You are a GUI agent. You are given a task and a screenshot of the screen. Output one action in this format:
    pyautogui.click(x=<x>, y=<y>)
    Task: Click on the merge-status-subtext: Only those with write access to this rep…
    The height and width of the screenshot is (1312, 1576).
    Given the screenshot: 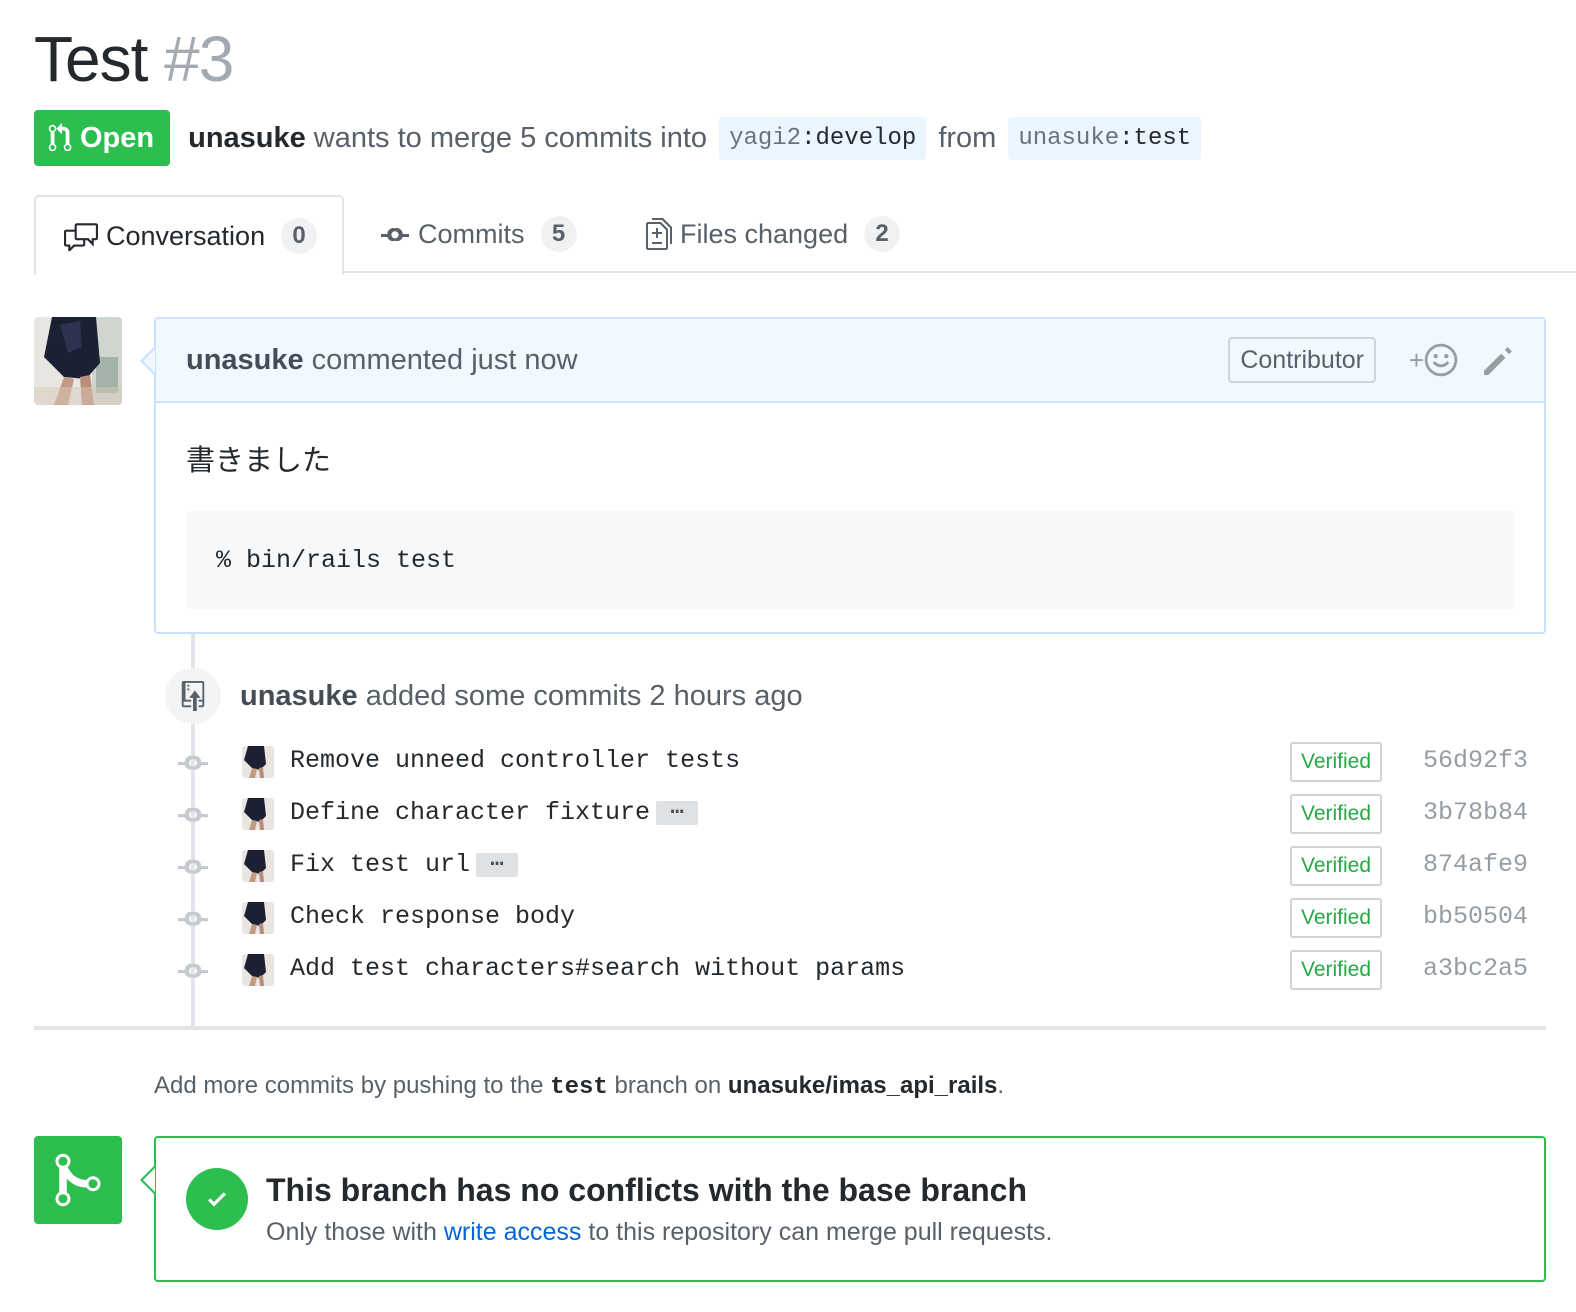 What is the action you would take?
    pyautogui.click(x=659, y=1232)
    